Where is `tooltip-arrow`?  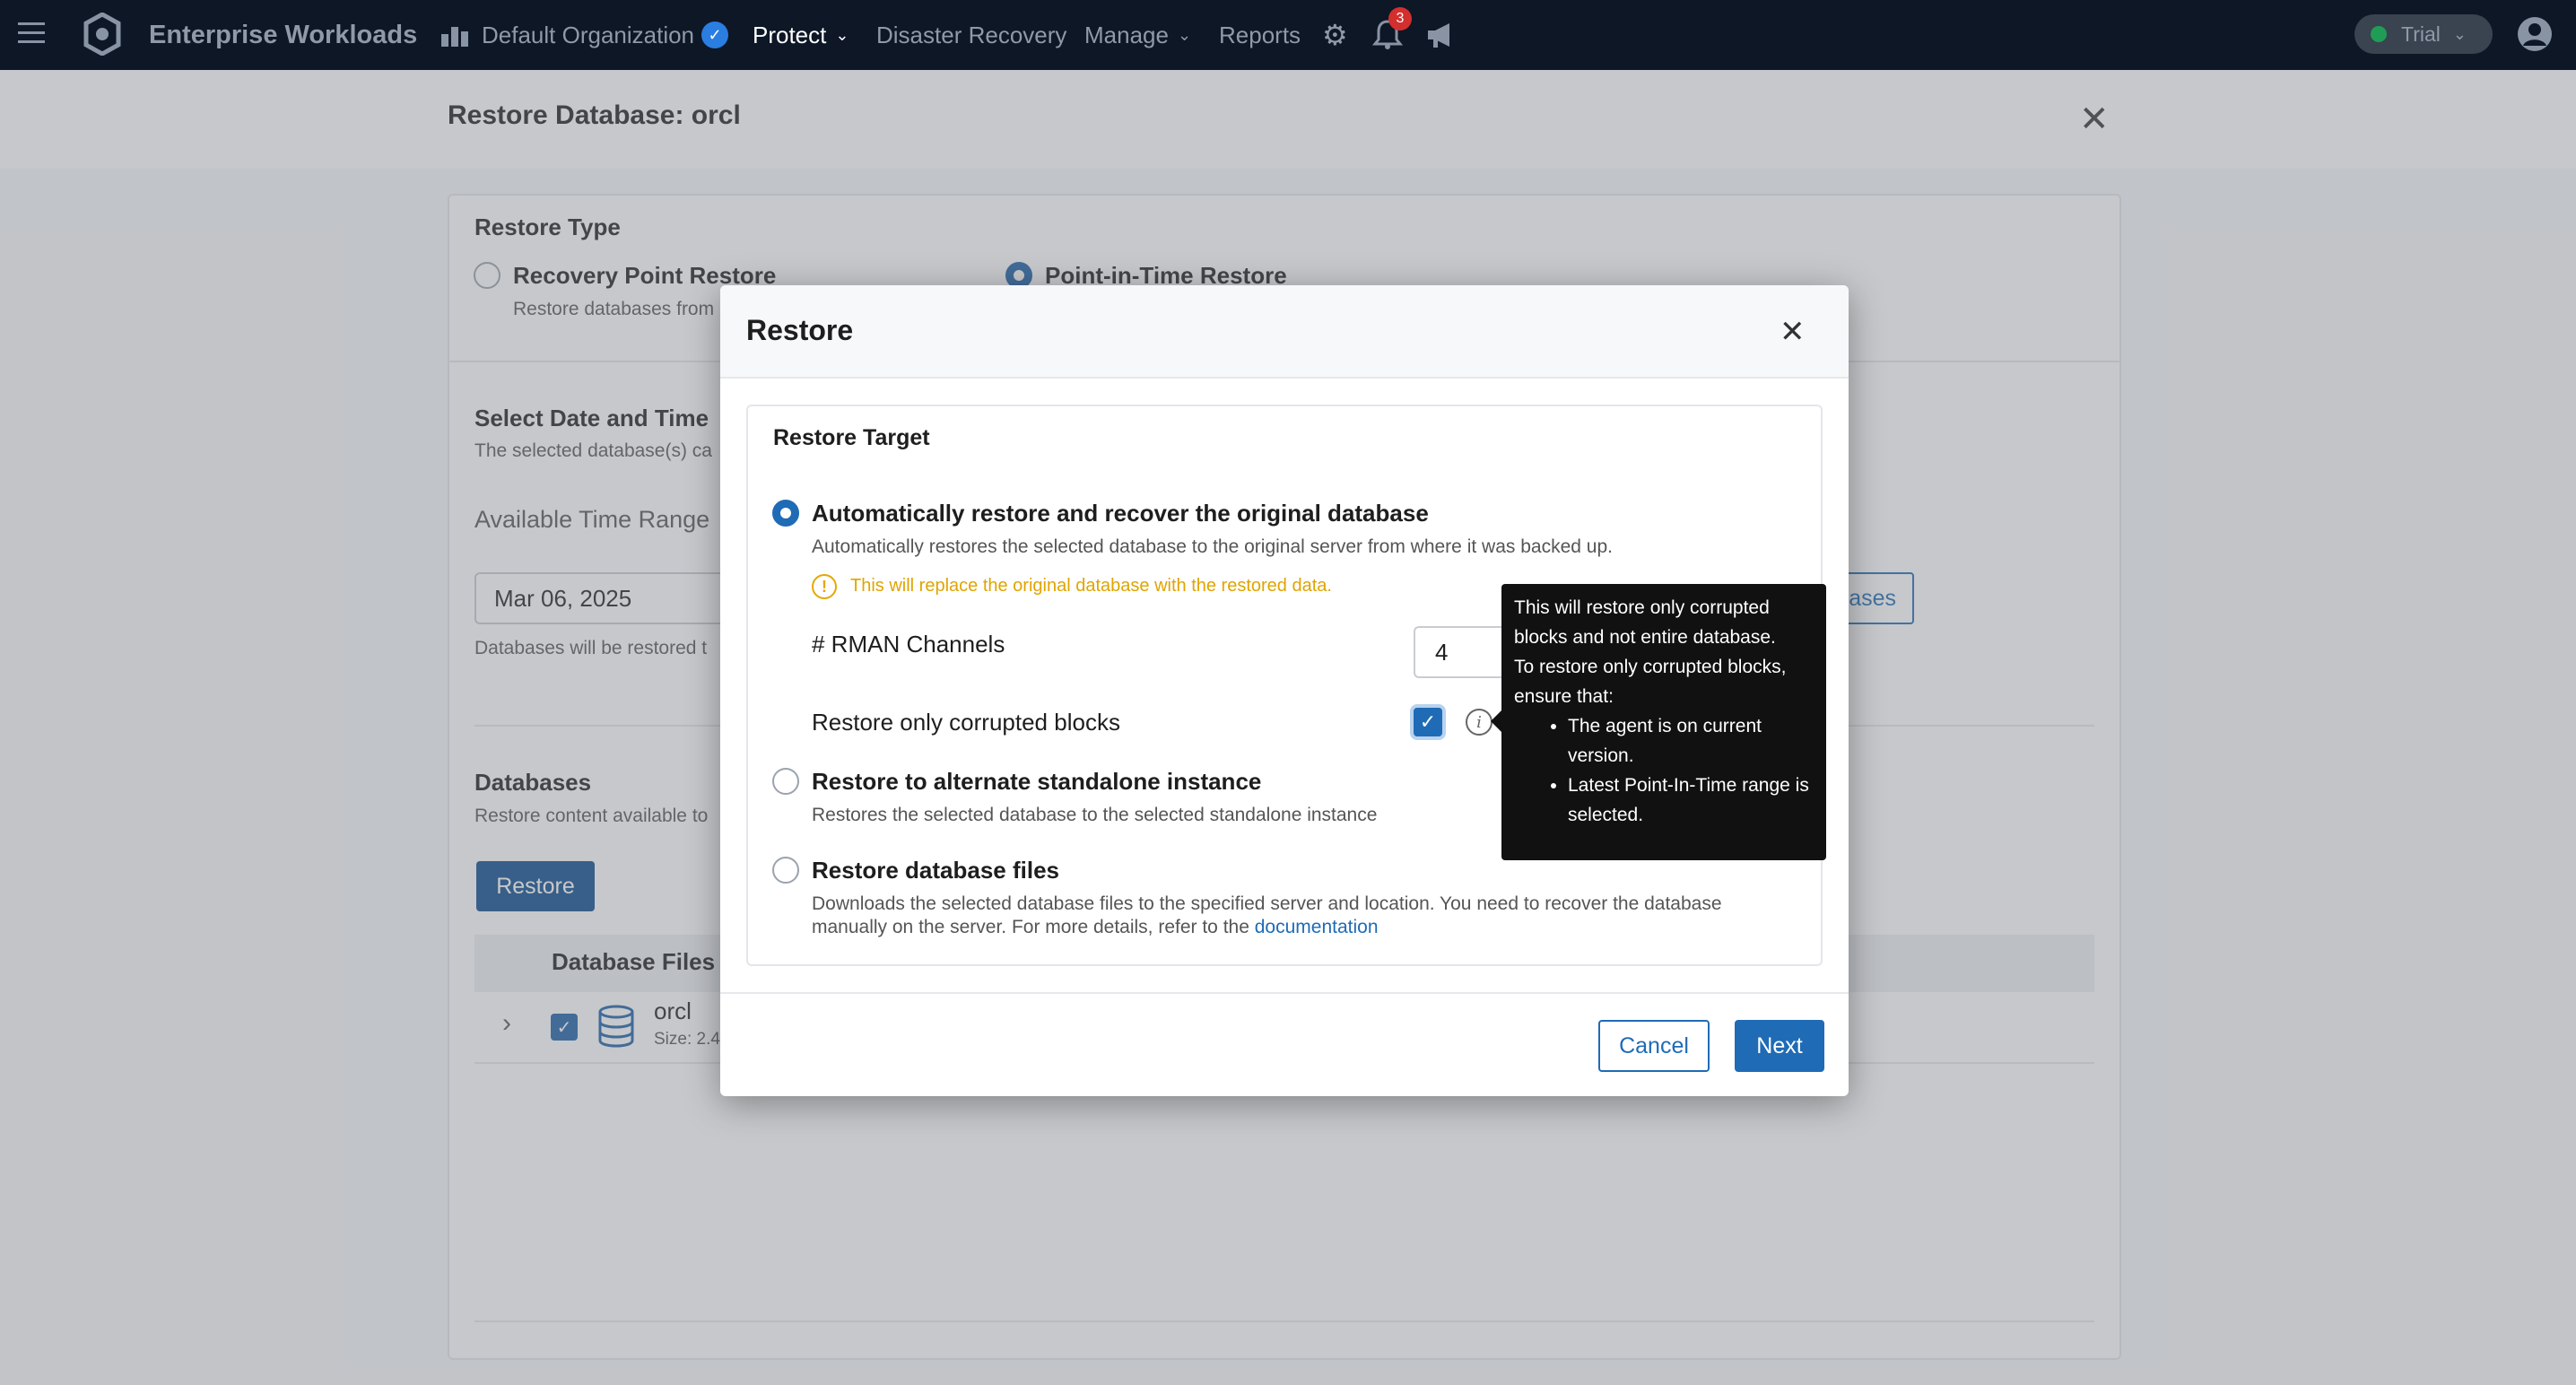 tooltip-arrow is located at coordinates (1496, 721).